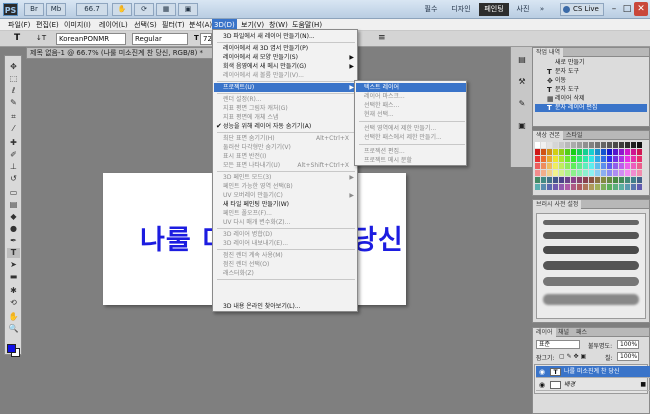 This screenshot has width=650, height=414. What do you see at coordinates (19, 25) in the screenshot?
I see `menu-file: 파일(F)` at bounding box center [19, 25].